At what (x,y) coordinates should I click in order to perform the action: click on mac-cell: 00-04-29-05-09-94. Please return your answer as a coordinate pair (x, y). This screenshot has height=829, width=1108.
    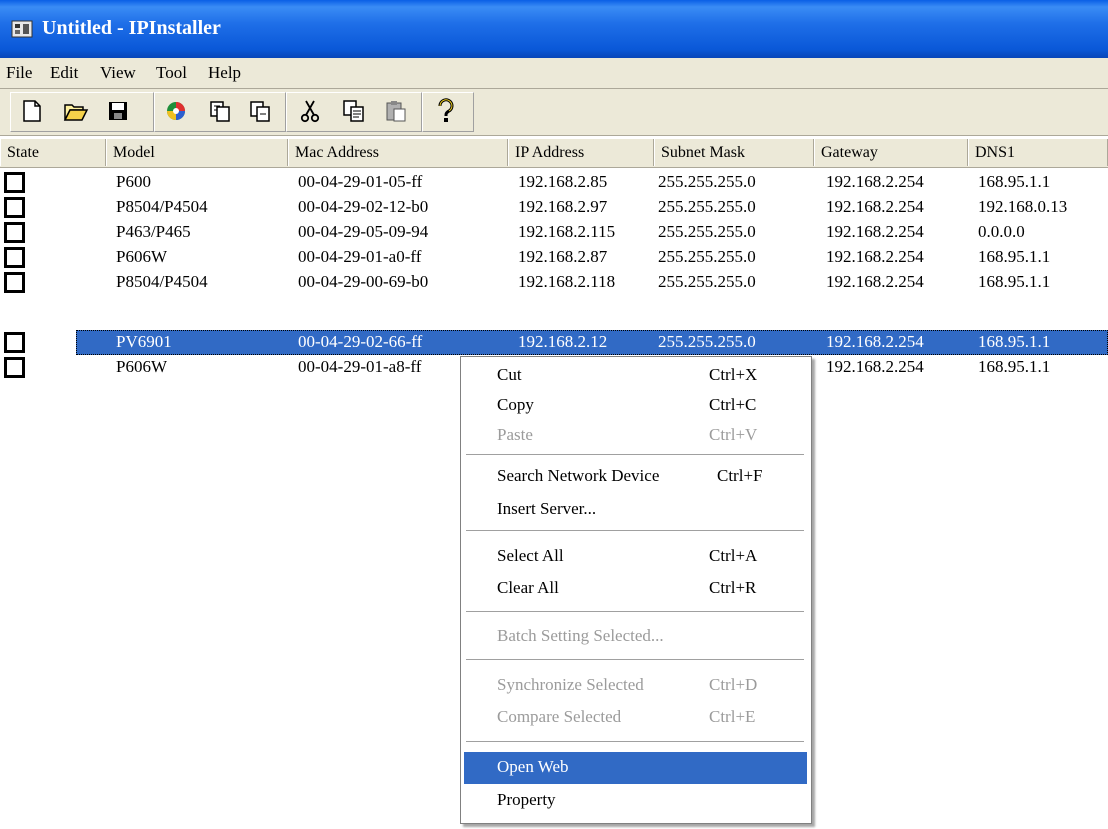
    Looking at the image, I should click on (363, 231).